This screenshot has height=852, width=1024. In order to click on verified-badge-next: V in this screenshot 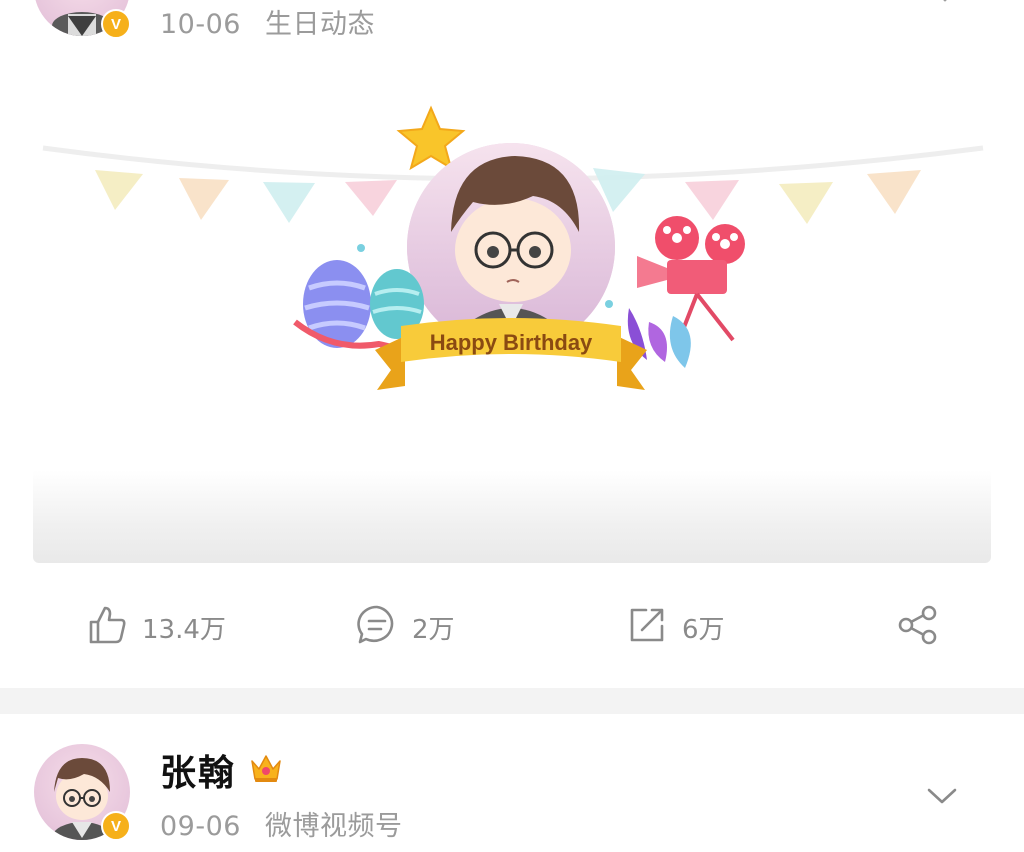, I will do `click(116, 826)`.